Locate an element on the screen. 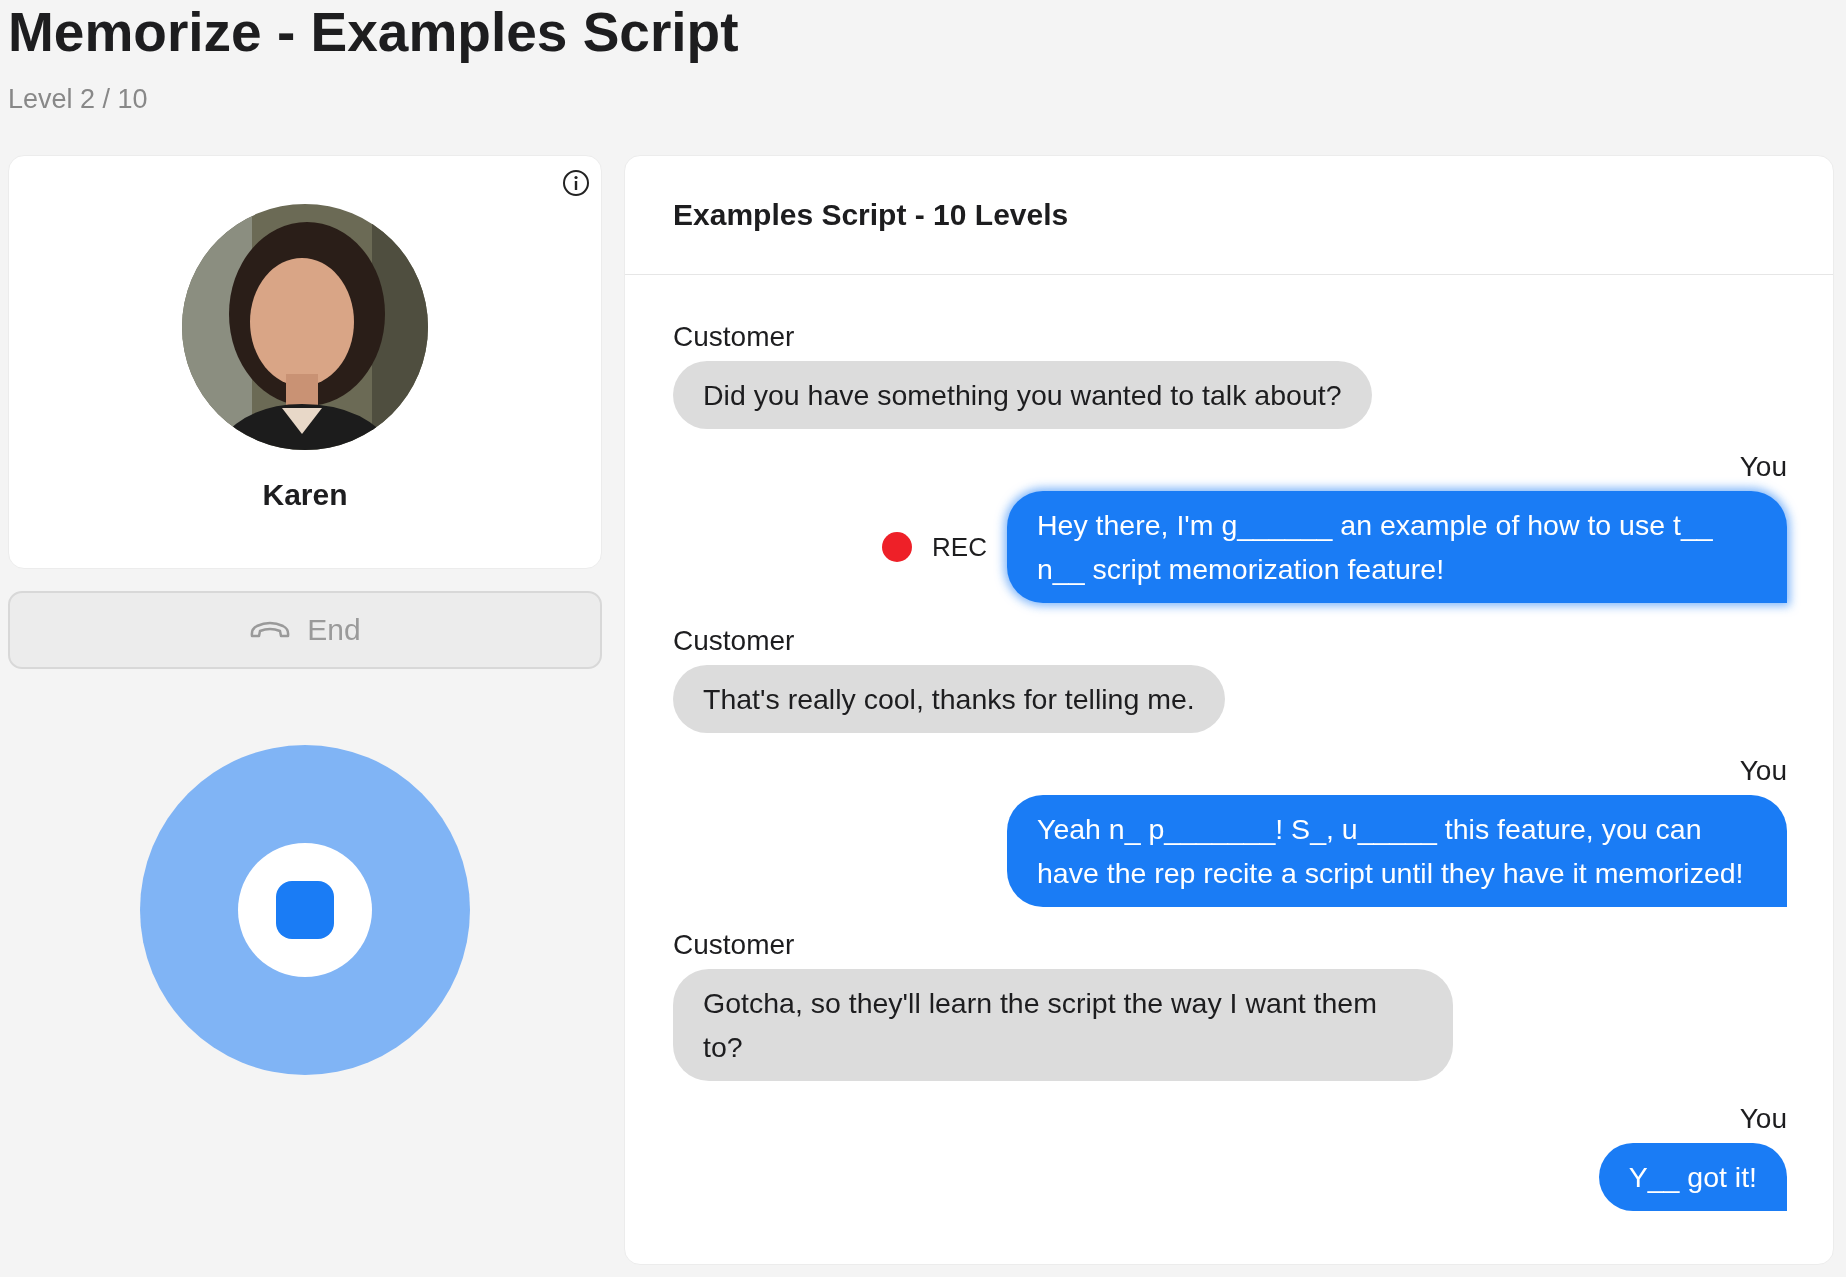 The width and height of the screenshot is (1846, 1277). recording-dot-icon is located at coordinates (897, 547).